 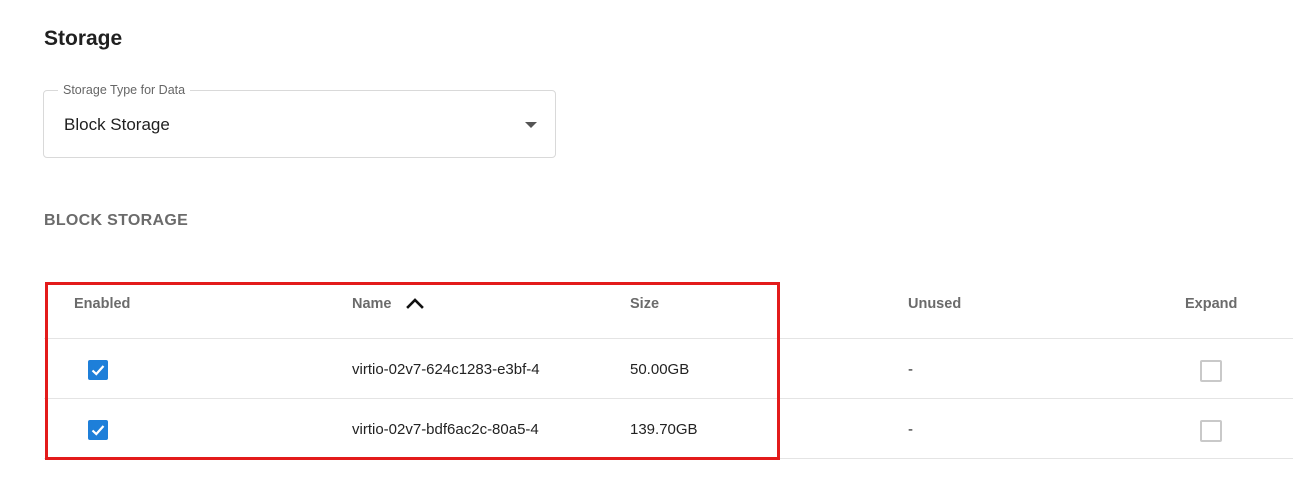 I want to click on storage-type-label: Storage Type for Data, so click(x=124, y=90).